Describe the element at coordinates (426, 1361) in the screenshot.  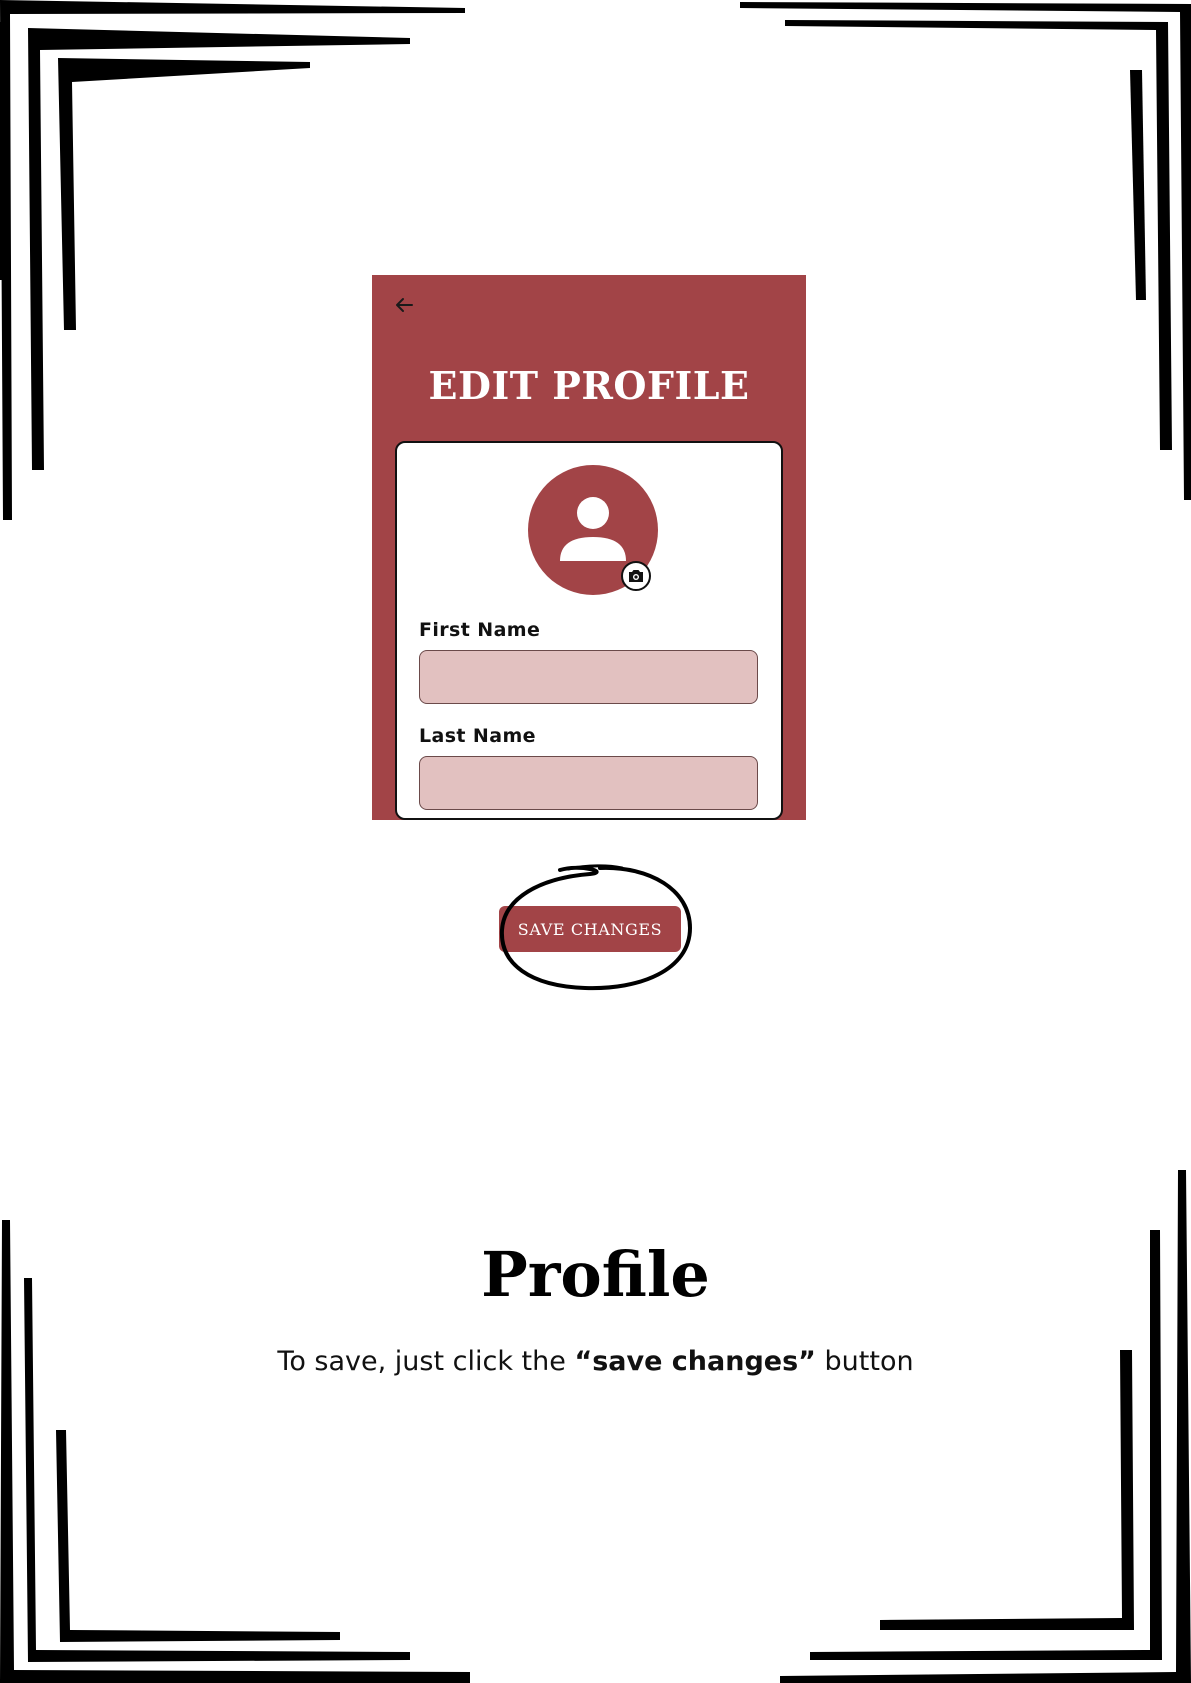
I see `instruction-text-start: To save, just click the` at that location.